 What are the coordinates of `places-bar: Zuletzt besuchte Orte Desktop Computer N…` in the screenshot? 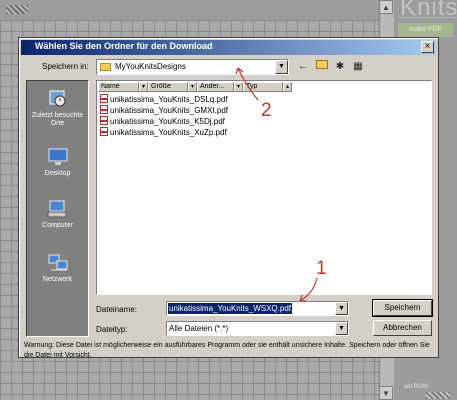 It's located at (57, 208).